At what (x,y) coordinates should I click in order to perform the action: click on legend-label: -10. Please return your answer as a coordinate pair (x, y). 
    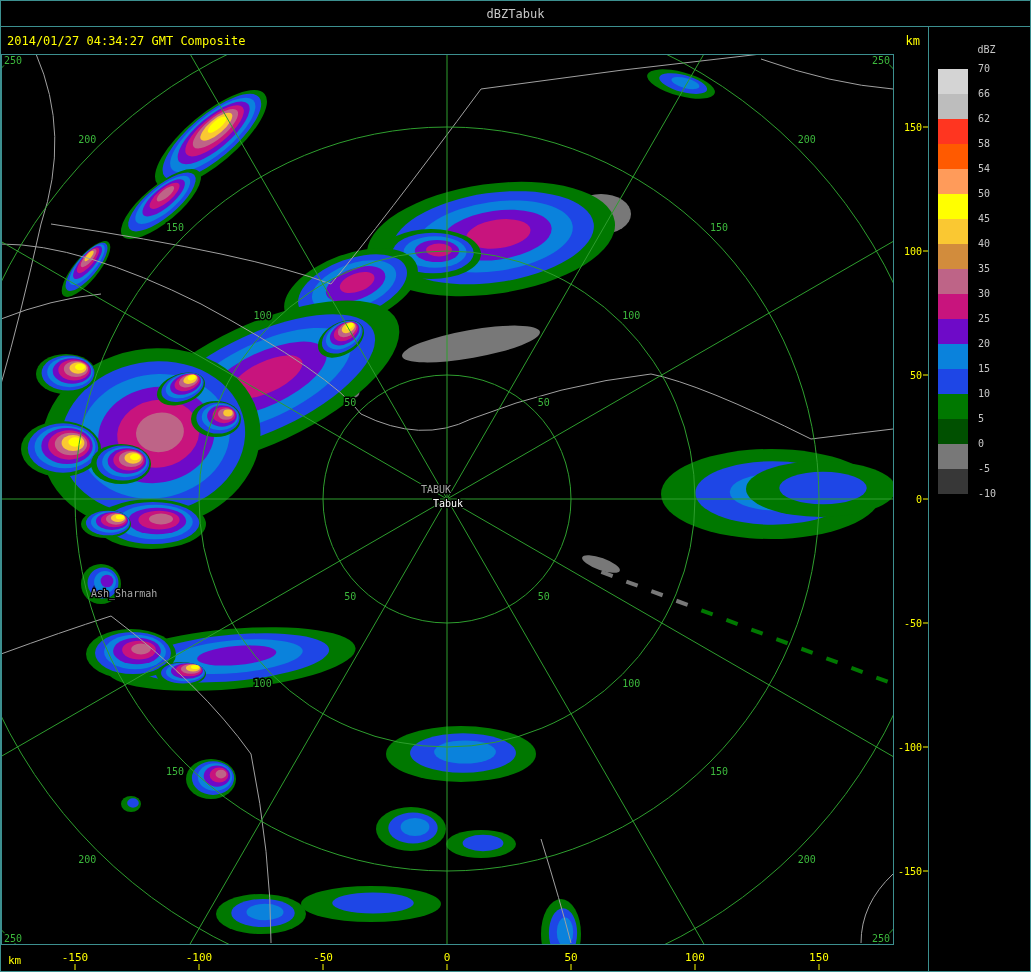
    Looking at the image, I should click on (988, 493).